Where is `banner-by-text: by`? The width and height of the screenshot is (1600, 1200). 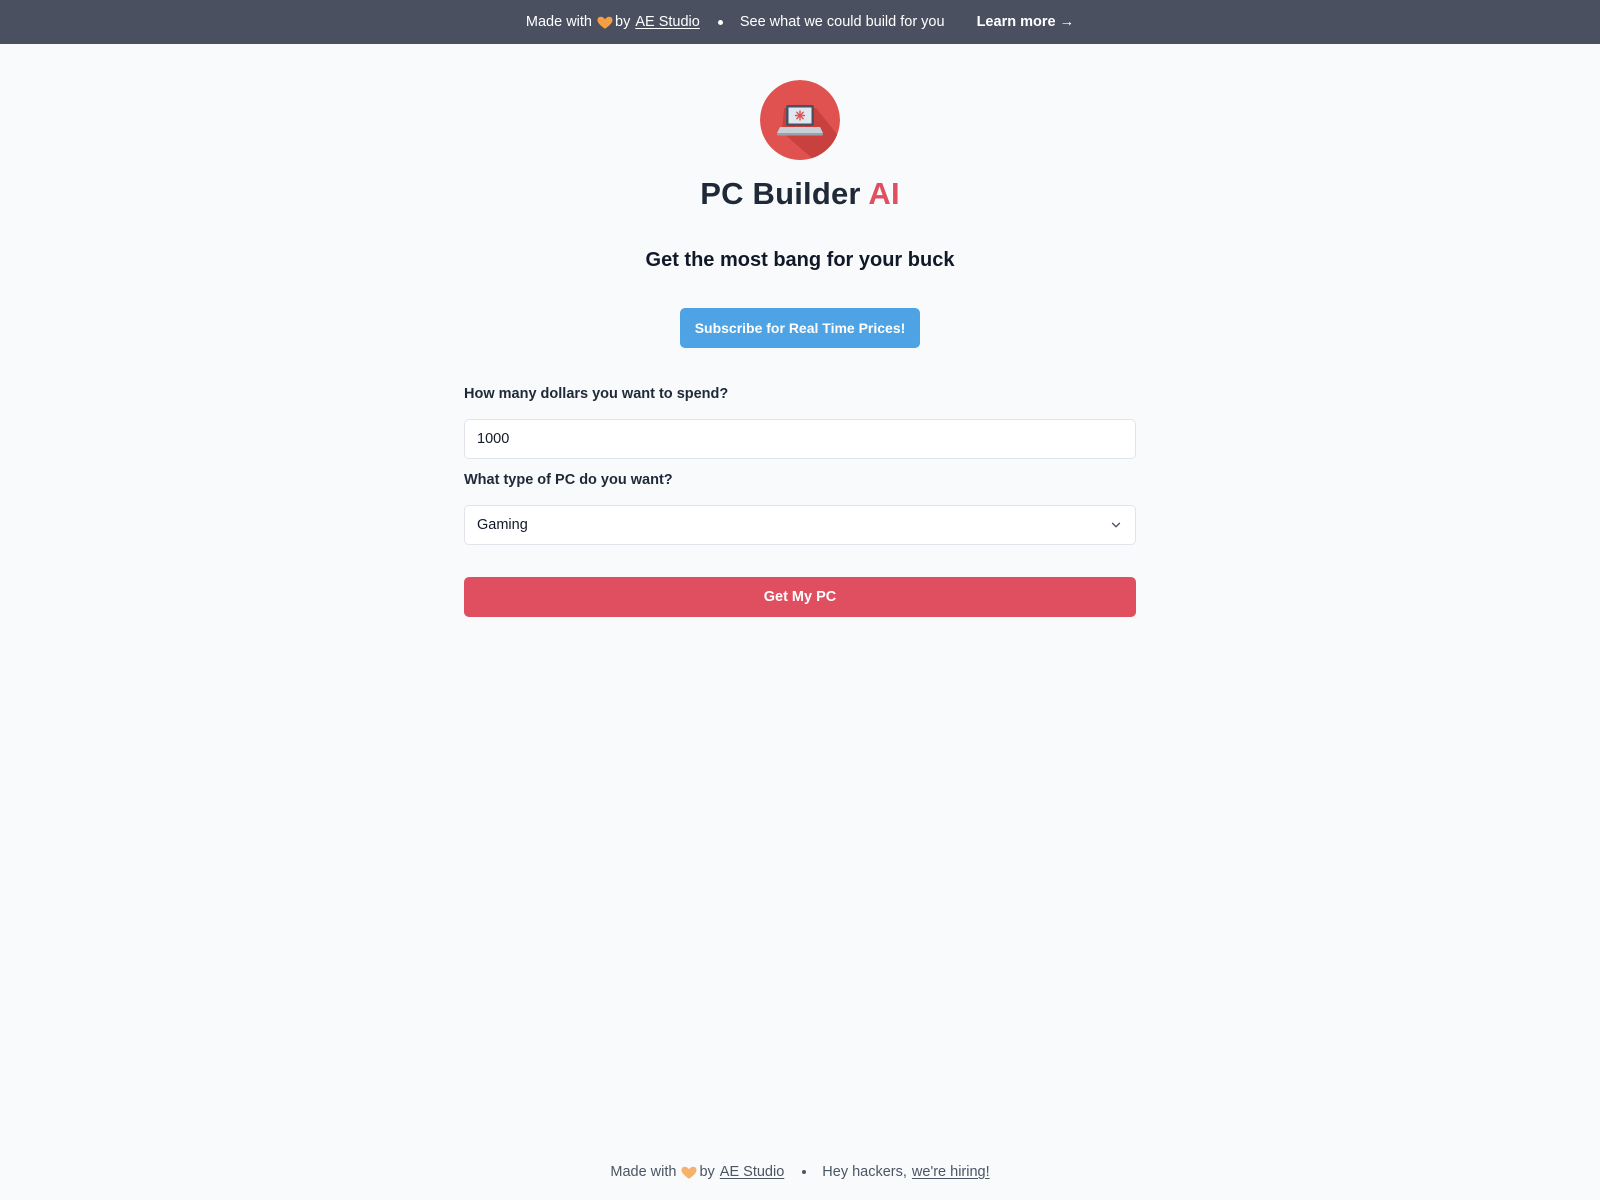
banner-by-text: by is located at coordinates (623, 22).